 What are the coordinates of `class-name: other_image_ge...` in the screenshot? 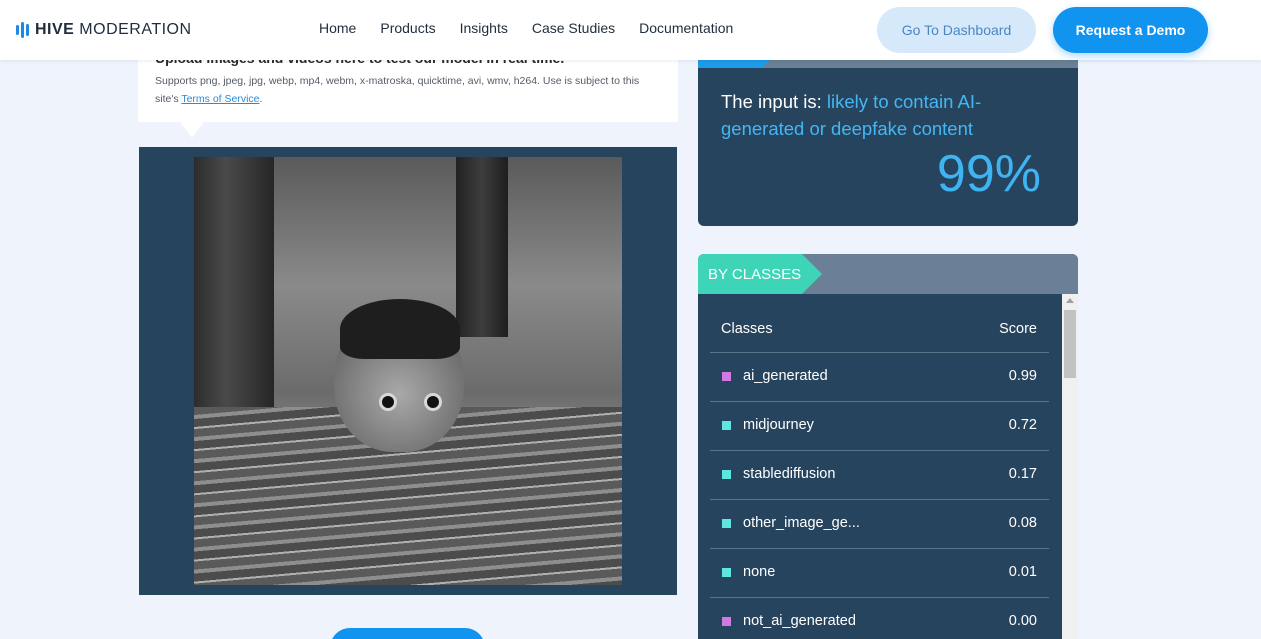 It's located at (801, 523).